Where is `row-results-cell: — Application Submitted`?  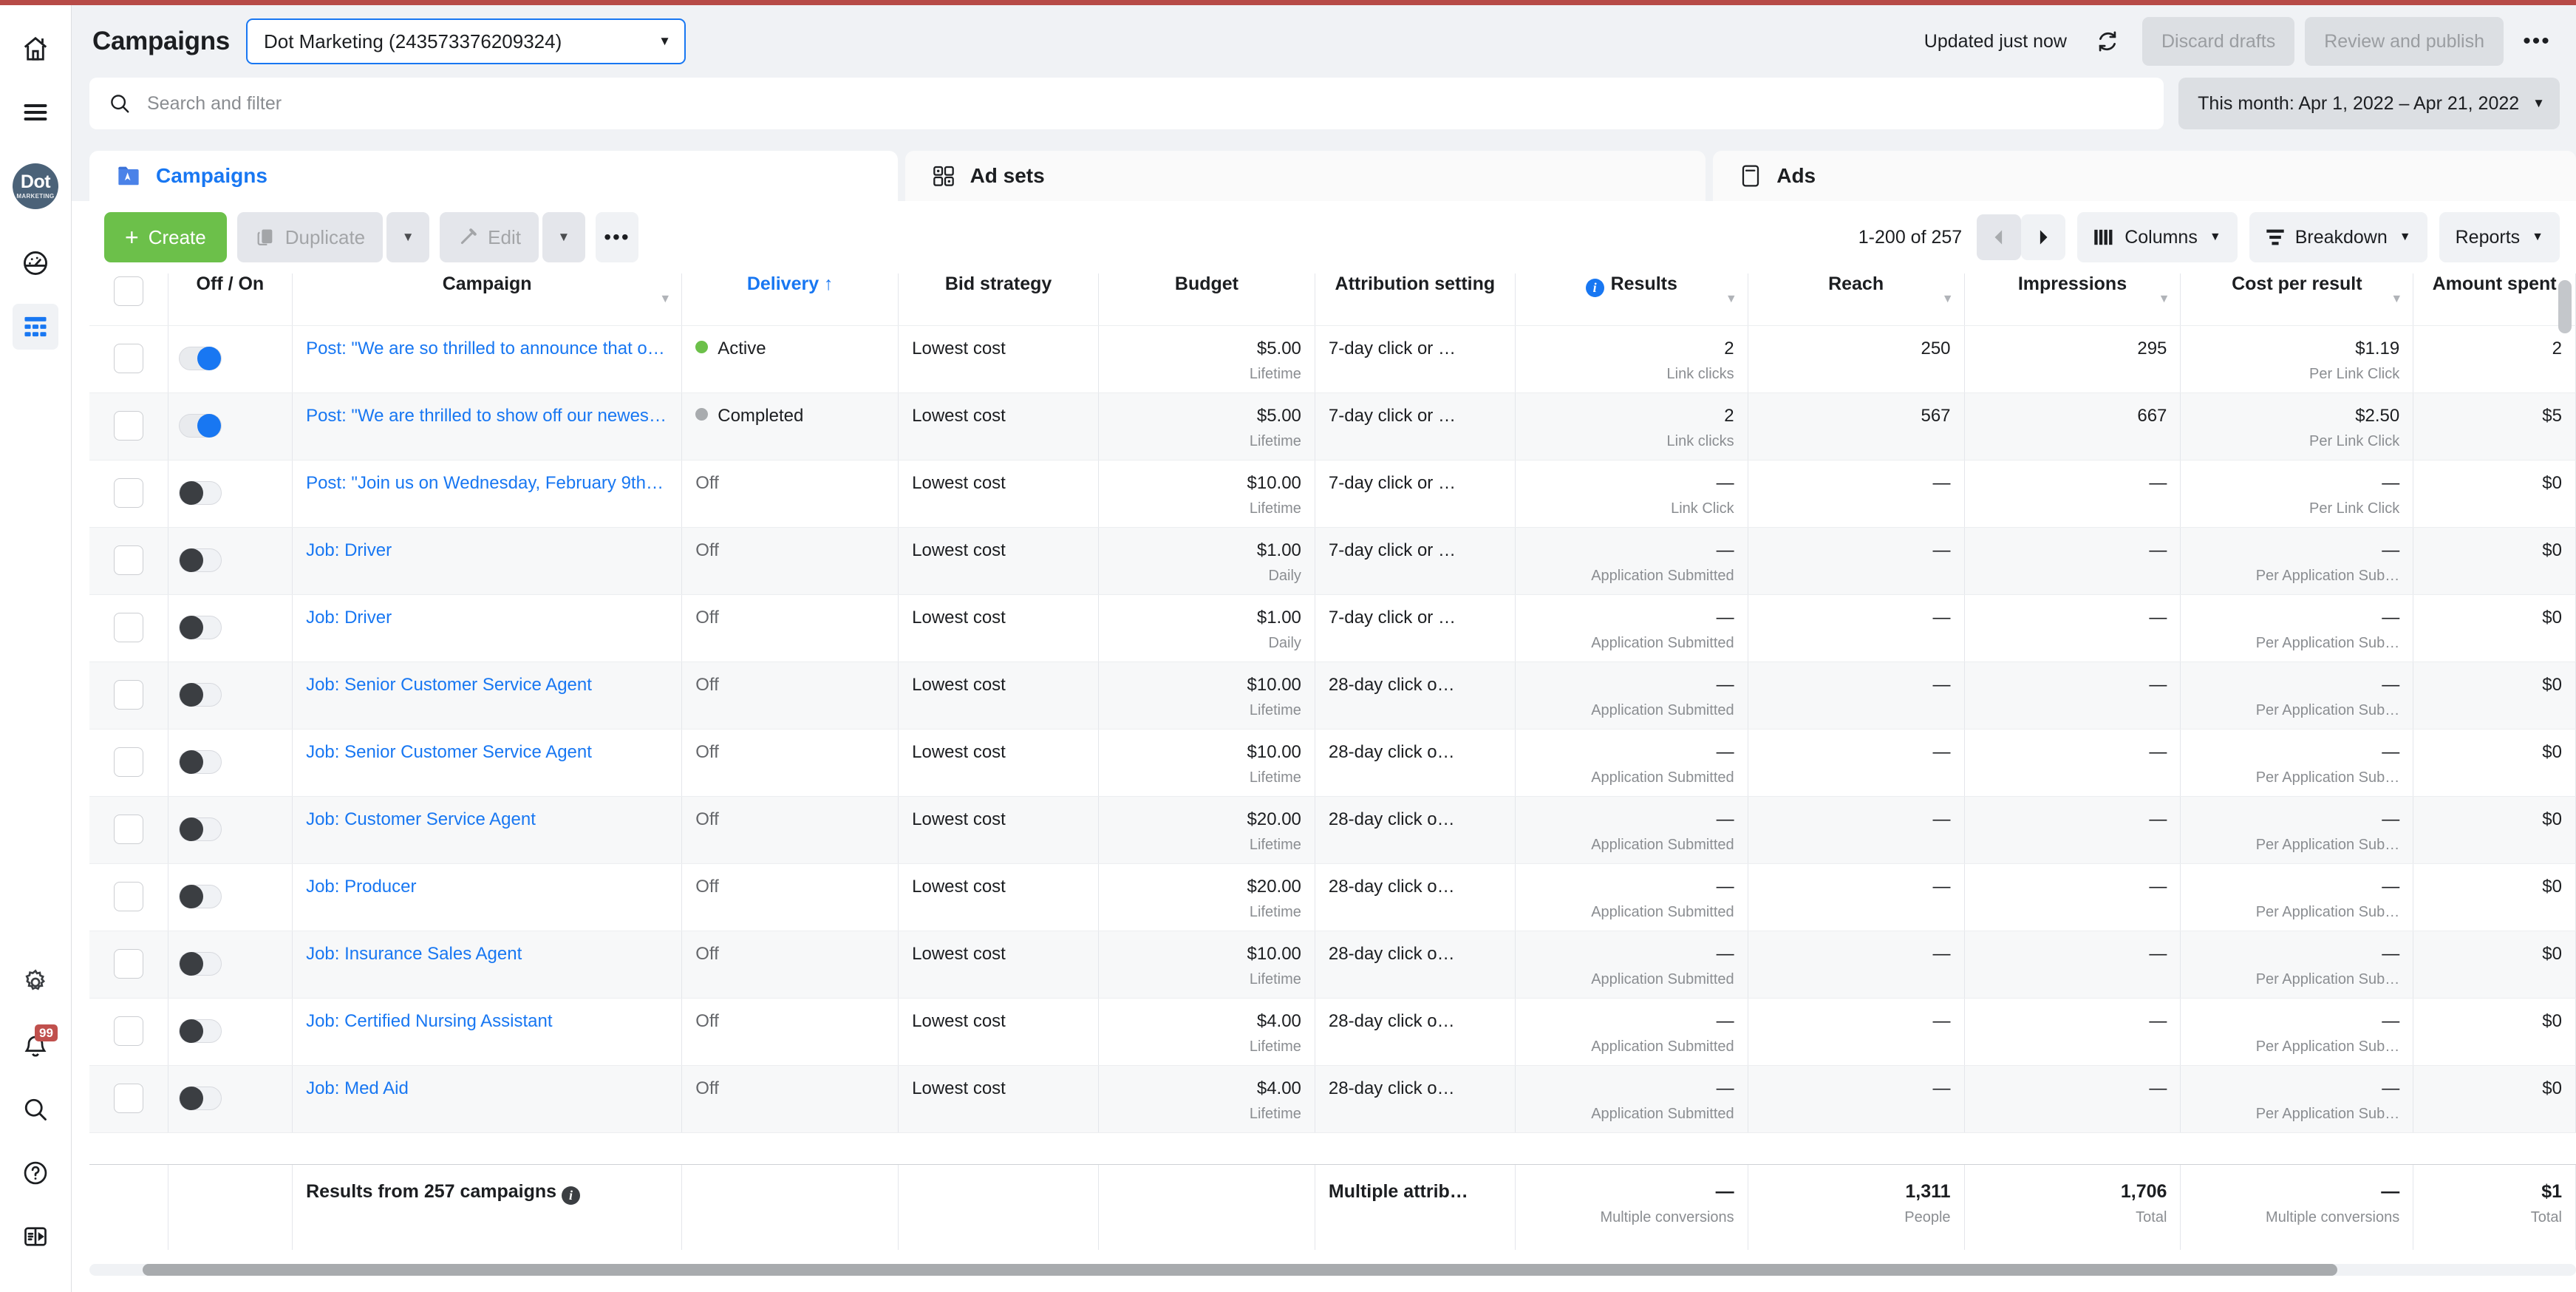
row-results-cell: — Application Submitted is located at coordinates (1631, 628).